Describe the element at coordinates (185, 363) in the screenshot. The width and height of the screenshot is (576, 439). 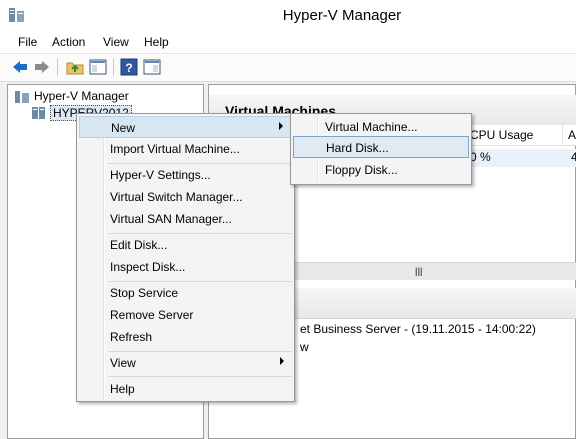
I see `menu-item-view: View` at that location.